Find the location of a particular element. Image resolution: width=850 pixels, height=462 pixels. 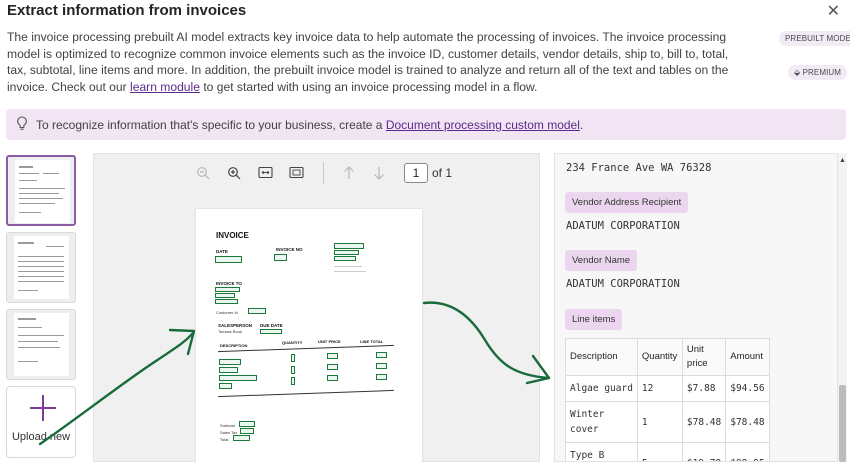

table-row: Algae guard 12 $7.88 $94.56 is located at coordinates (667, 388).